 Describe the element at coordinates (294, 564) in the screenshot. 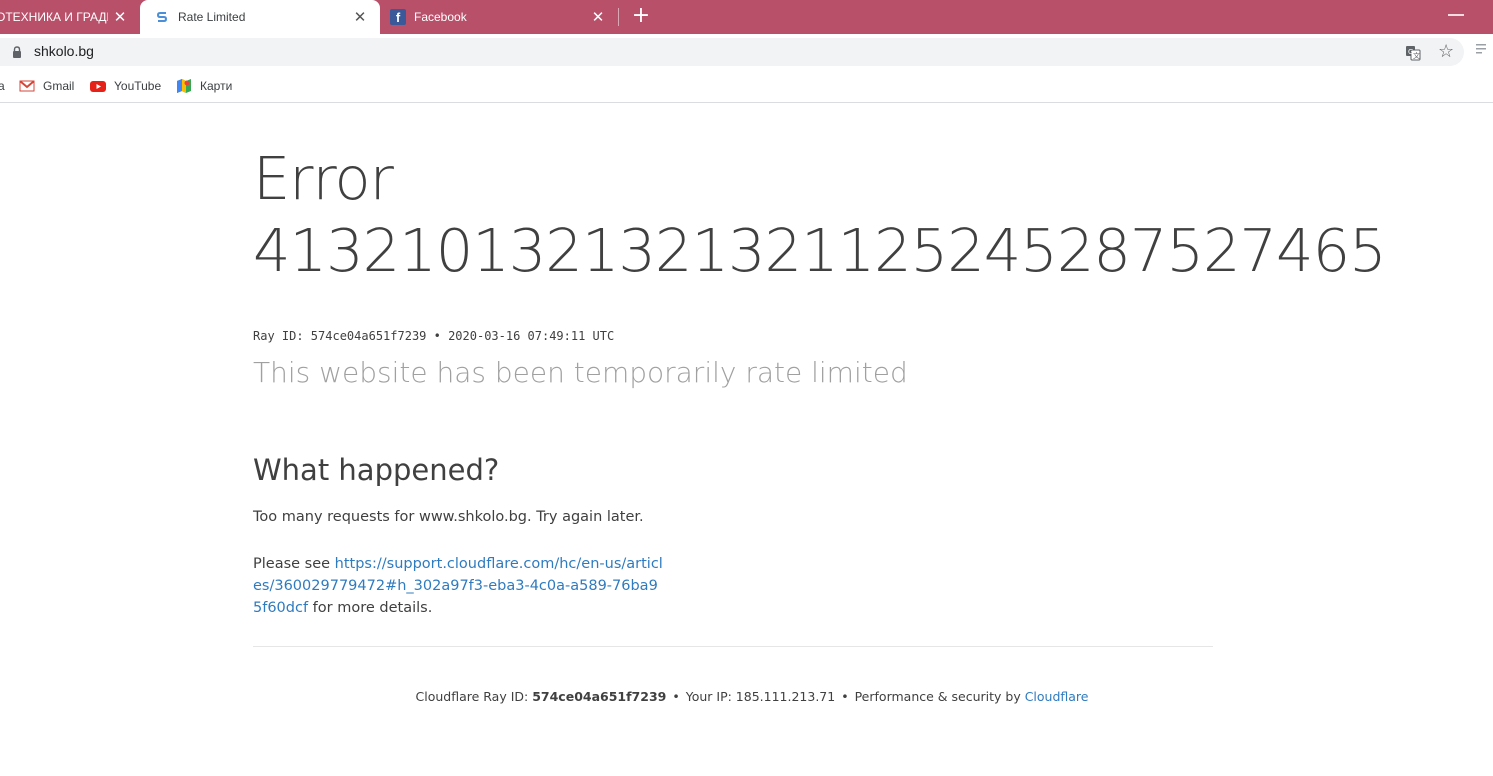

I see `details-prefix: Please see` at that location.